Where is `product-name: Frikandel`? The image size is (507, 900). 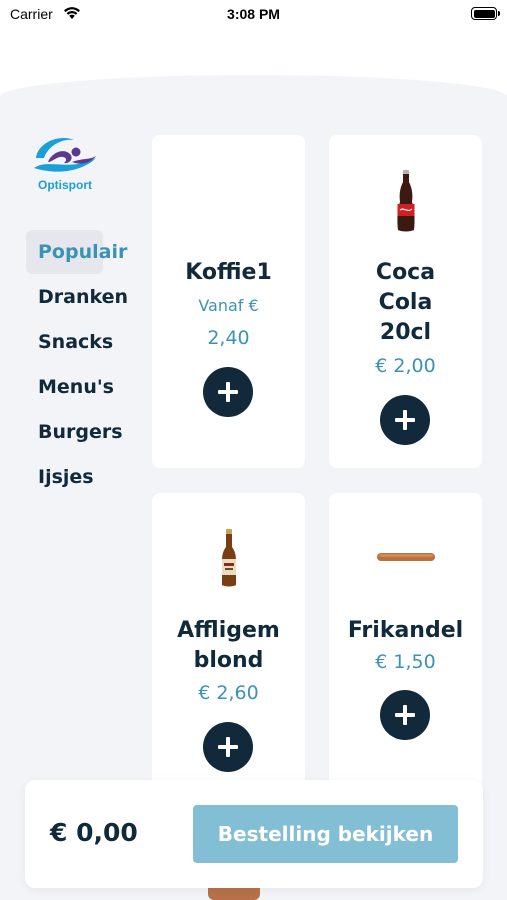 product-name: Frikandel is located at coordinates (405, 630).